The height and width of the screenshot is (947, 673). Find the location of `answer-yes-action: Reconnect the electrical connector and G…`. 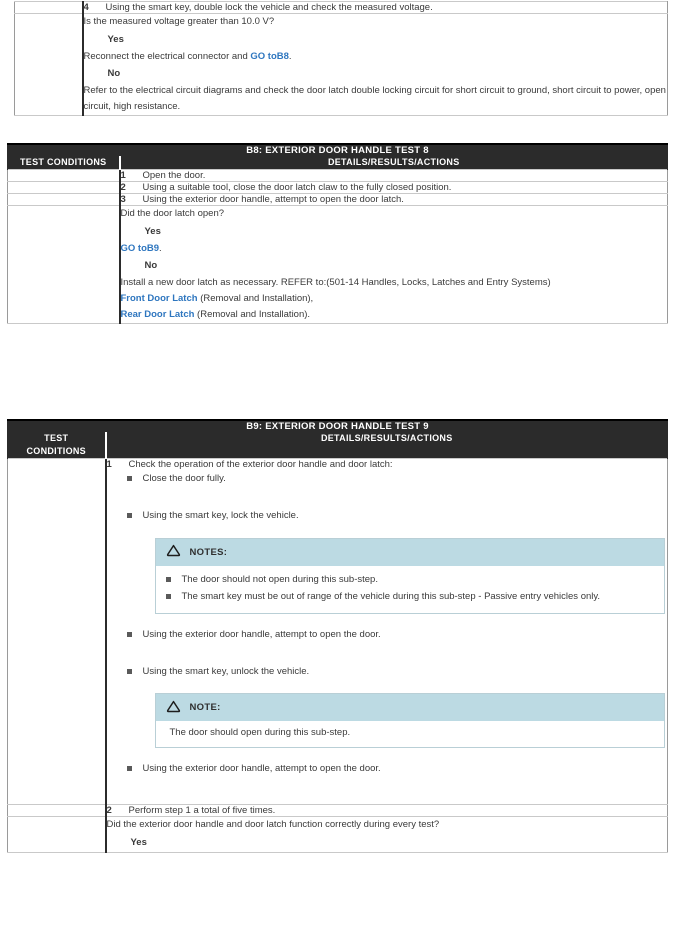

answer-yes-action: Reconnect the electrical connector and G… is located at coordinates (376, 57).